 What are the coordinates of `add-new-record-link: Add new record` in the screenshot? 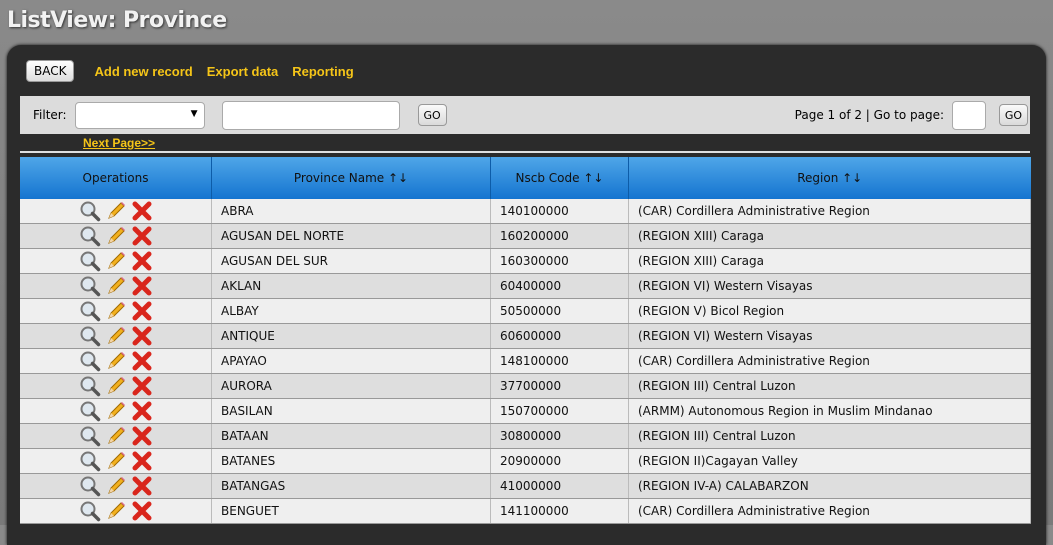 It's located at (143, 71).